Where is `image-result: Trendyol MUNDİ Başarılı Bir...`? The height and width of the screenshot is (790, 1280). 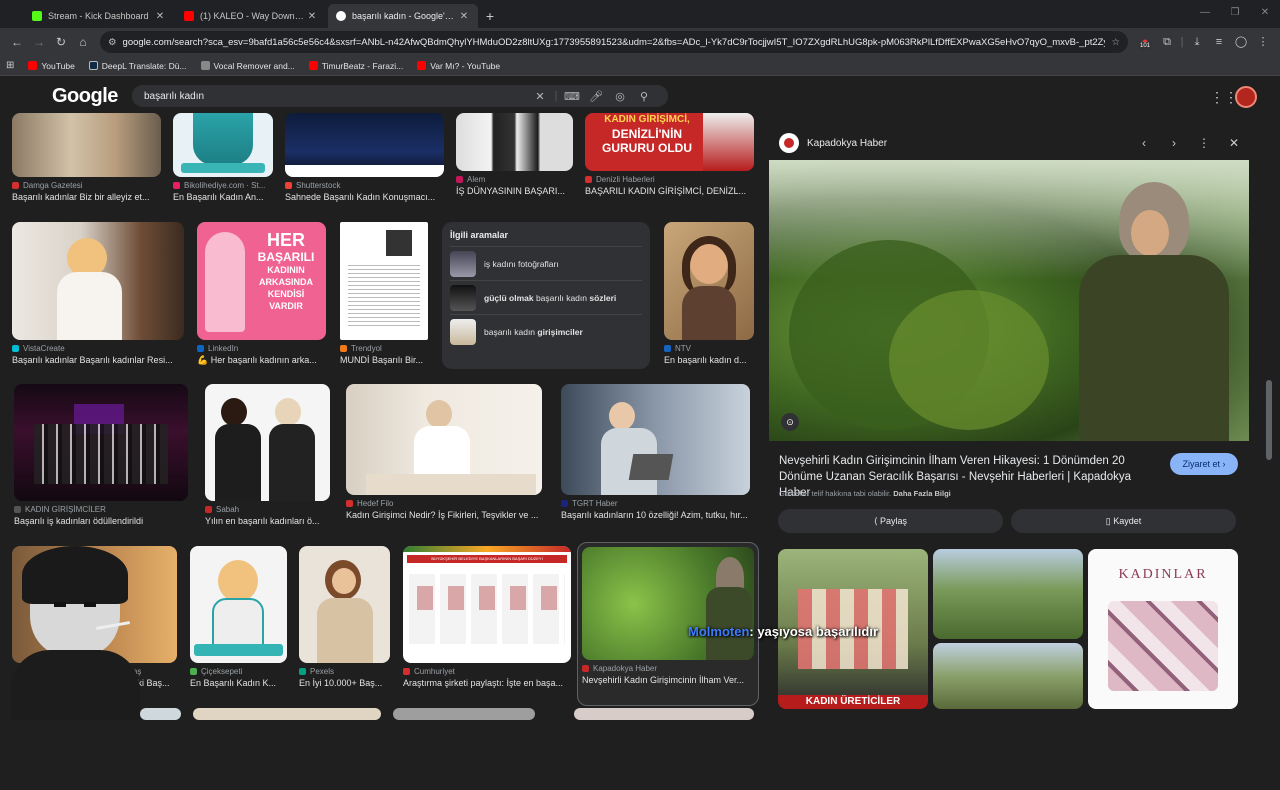
image-result: Trendyol MUNDİ Başarılı Bir... is located at coordinates (384, 293).